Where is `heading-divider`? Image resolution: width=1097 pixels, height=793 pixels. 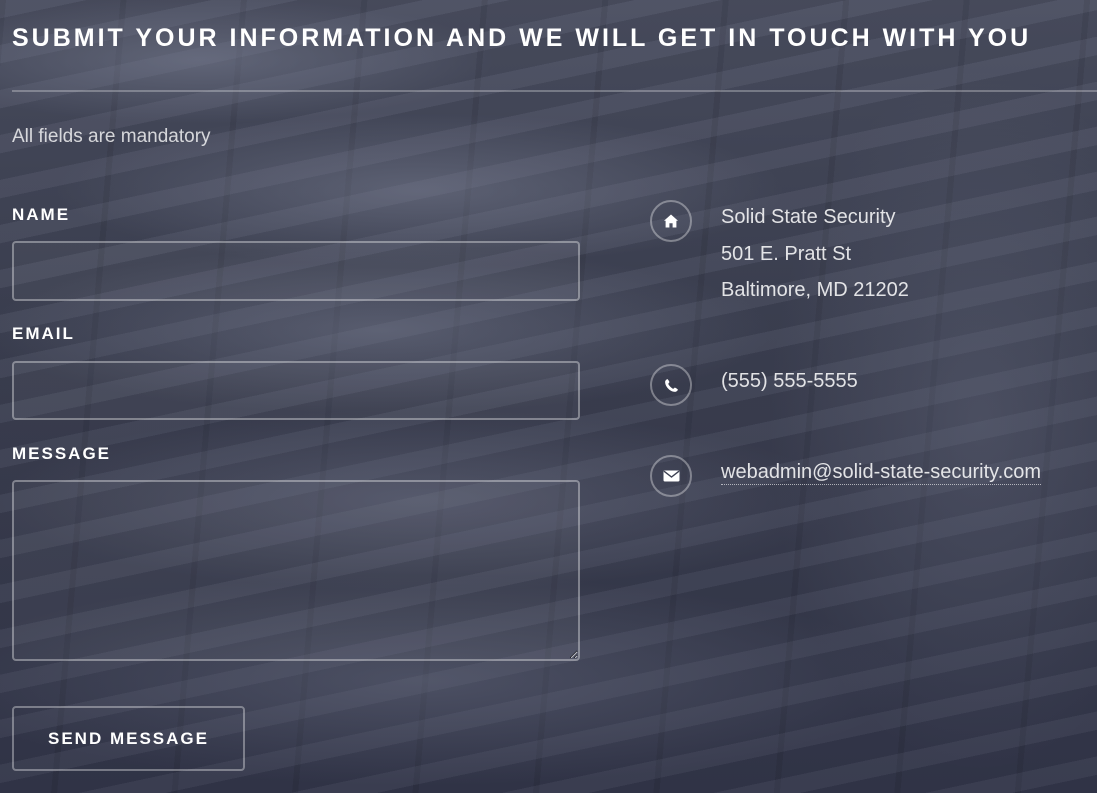 heading-divider is located at coordinates (554, 91).